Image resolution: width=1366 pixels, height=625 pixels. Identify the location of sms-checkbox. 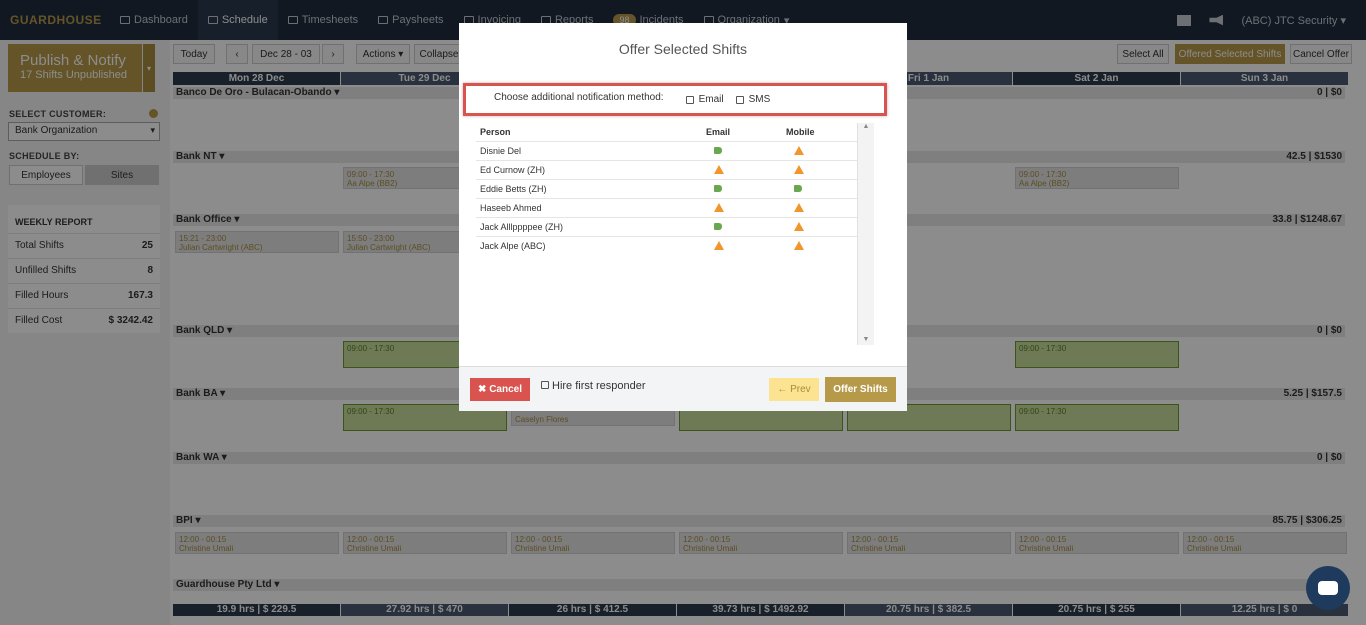
(739, 99).